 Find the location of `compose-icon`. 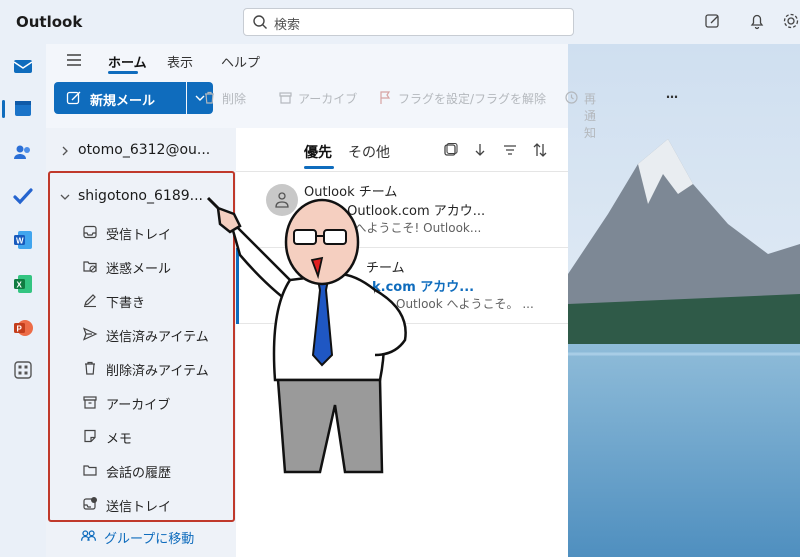

compose-icon is located at coordinates (73, 98).